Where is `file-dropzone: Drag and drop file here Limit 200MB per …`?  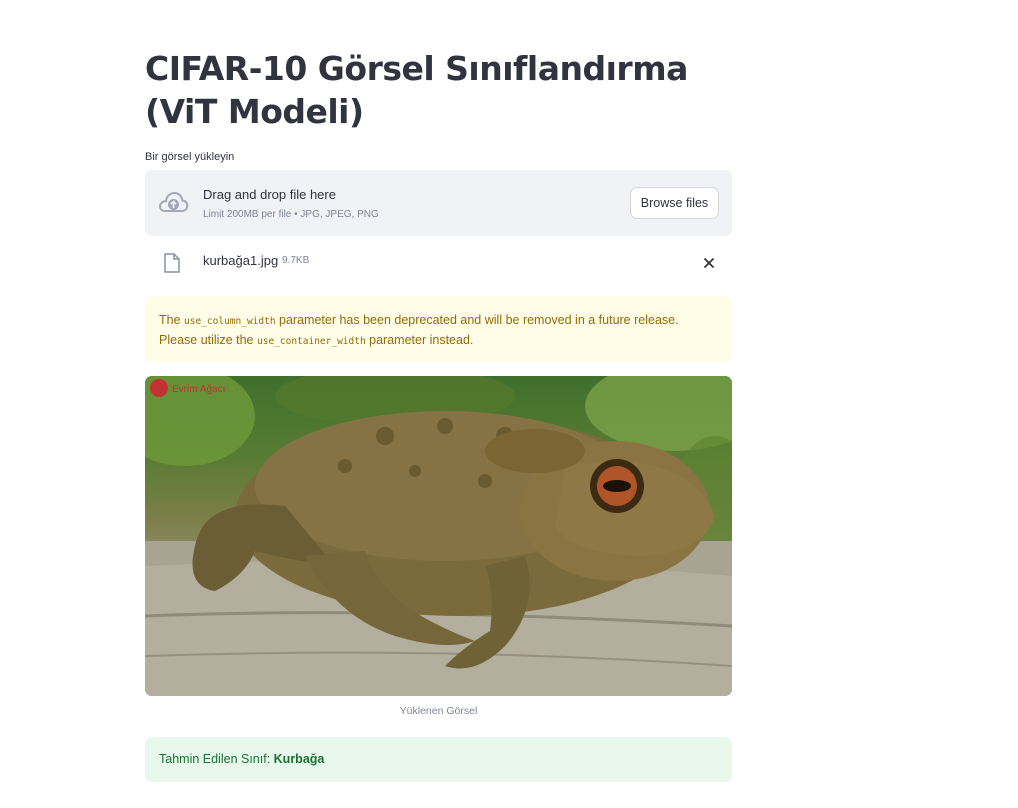 file-dropzone: Drag and drop file here Limit 200MB per … is located at coordinates (438, 203).